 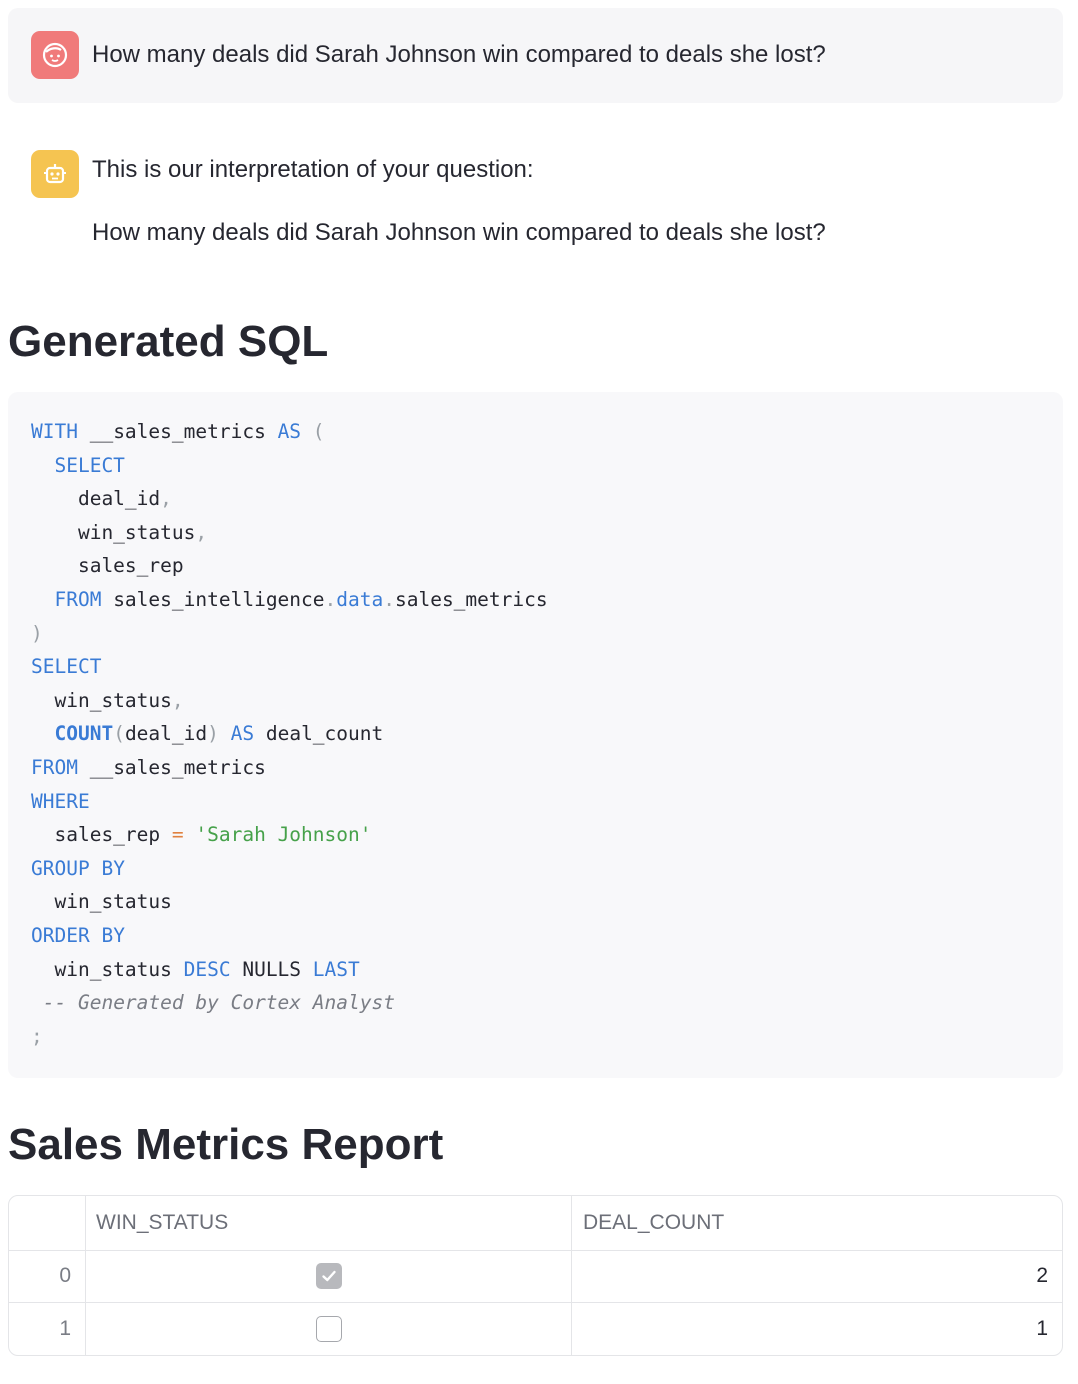 What do you see at coordinates (37, 1036) in the screenshot?
I see `code-line: ;` at bounding box center [37, 1036].